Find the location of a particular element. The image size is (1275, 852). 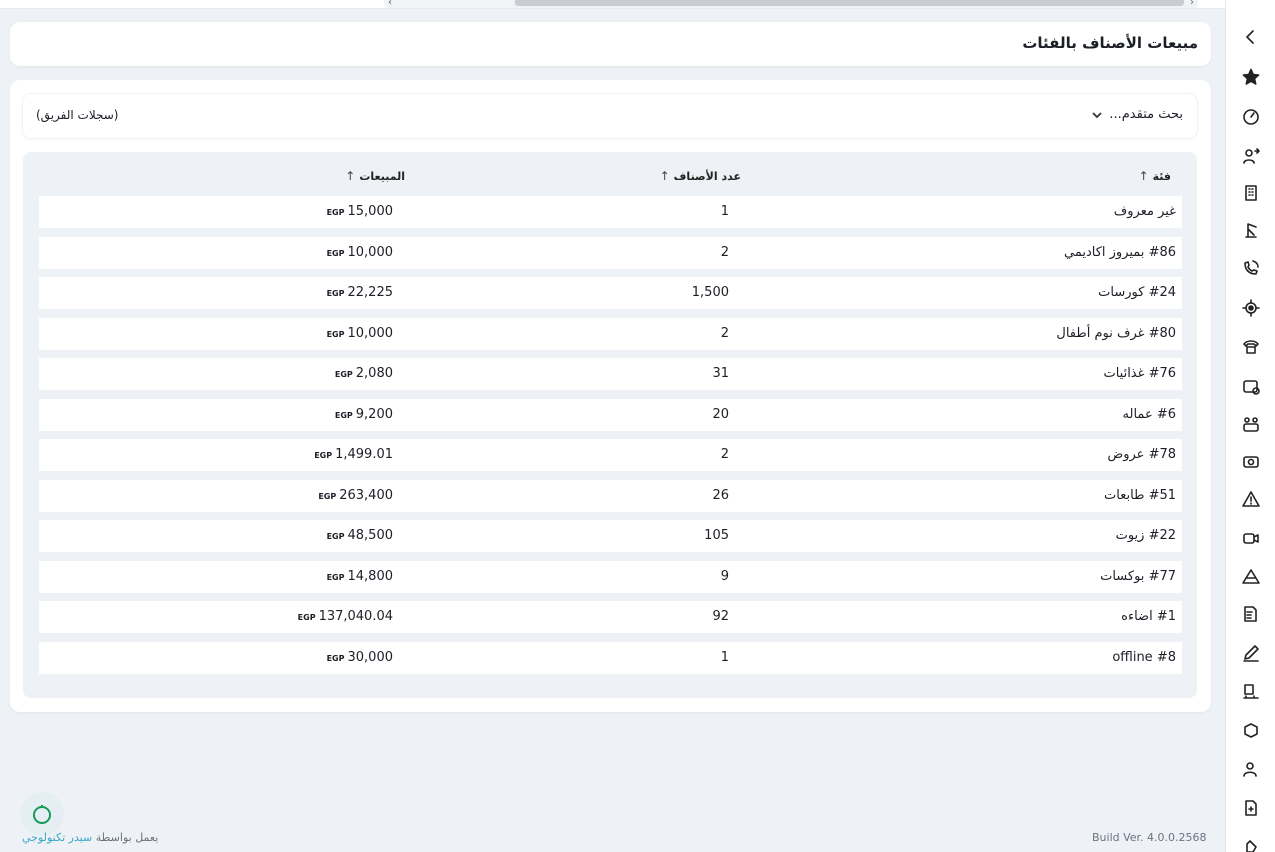

table-row: #76 غذائيات 31 EGP 2,080 is located at coordinates (610, 374).